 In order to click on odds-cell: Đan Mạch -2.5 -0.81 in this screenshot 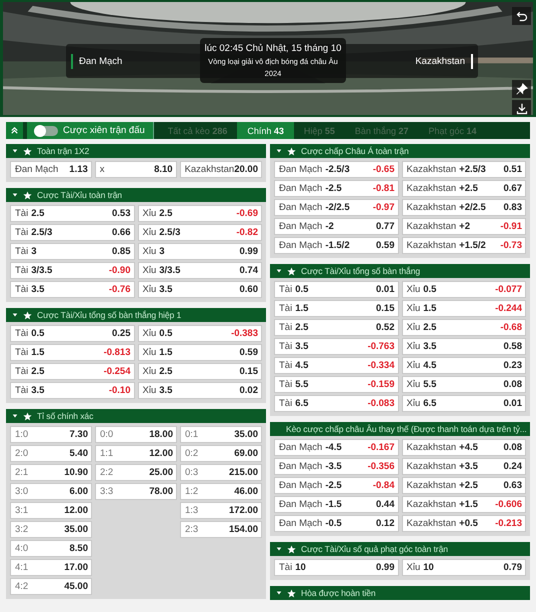, I will do `click(336, 188)`.